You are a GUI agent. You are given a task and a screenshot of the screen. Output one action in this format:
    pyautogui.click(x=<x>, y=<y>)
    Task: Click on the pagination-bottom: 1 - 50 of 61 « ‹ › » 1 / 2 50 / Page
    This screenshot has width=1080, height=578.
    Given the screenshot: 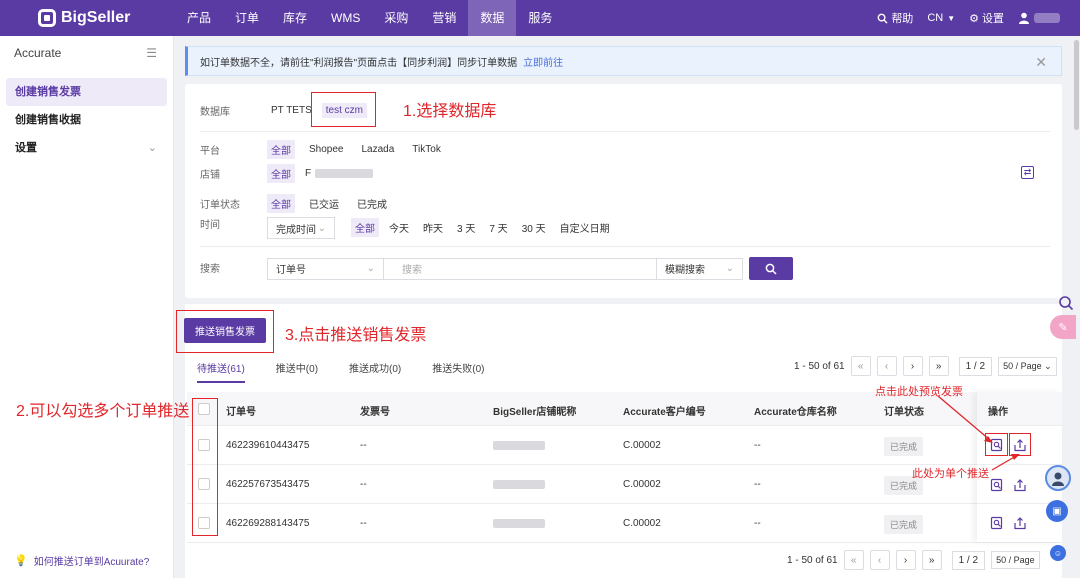 What is the action you would take?
    pyautogui.click(x=913, y=560)
    